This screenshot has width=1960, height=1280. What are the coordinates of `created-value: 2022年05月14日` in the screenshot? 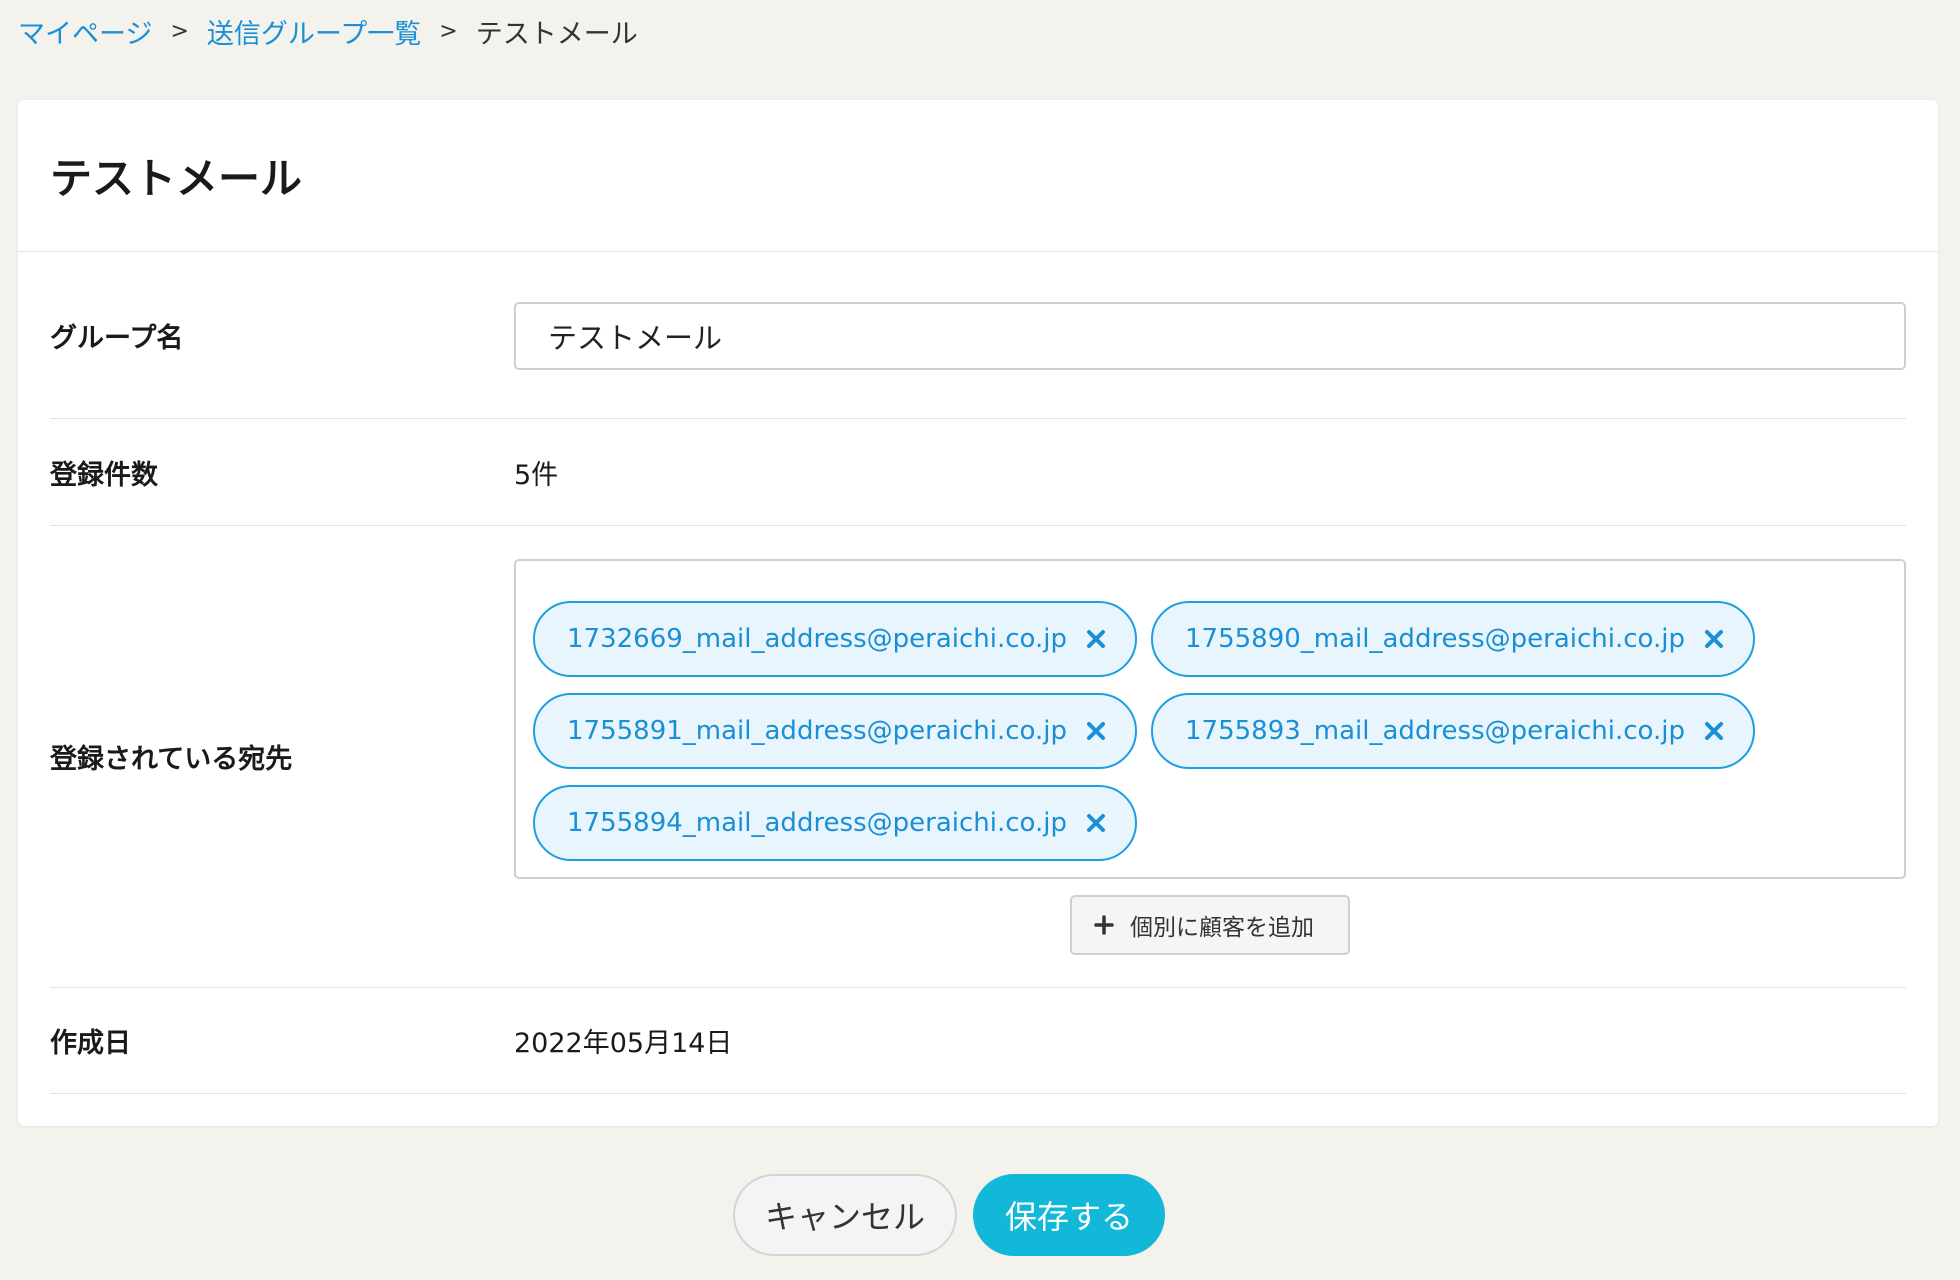 It's located at (623, 1043).